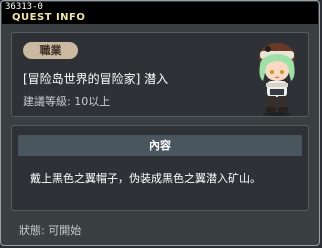  I want to click on window-title: QUEST INFO, so click(49, 17).